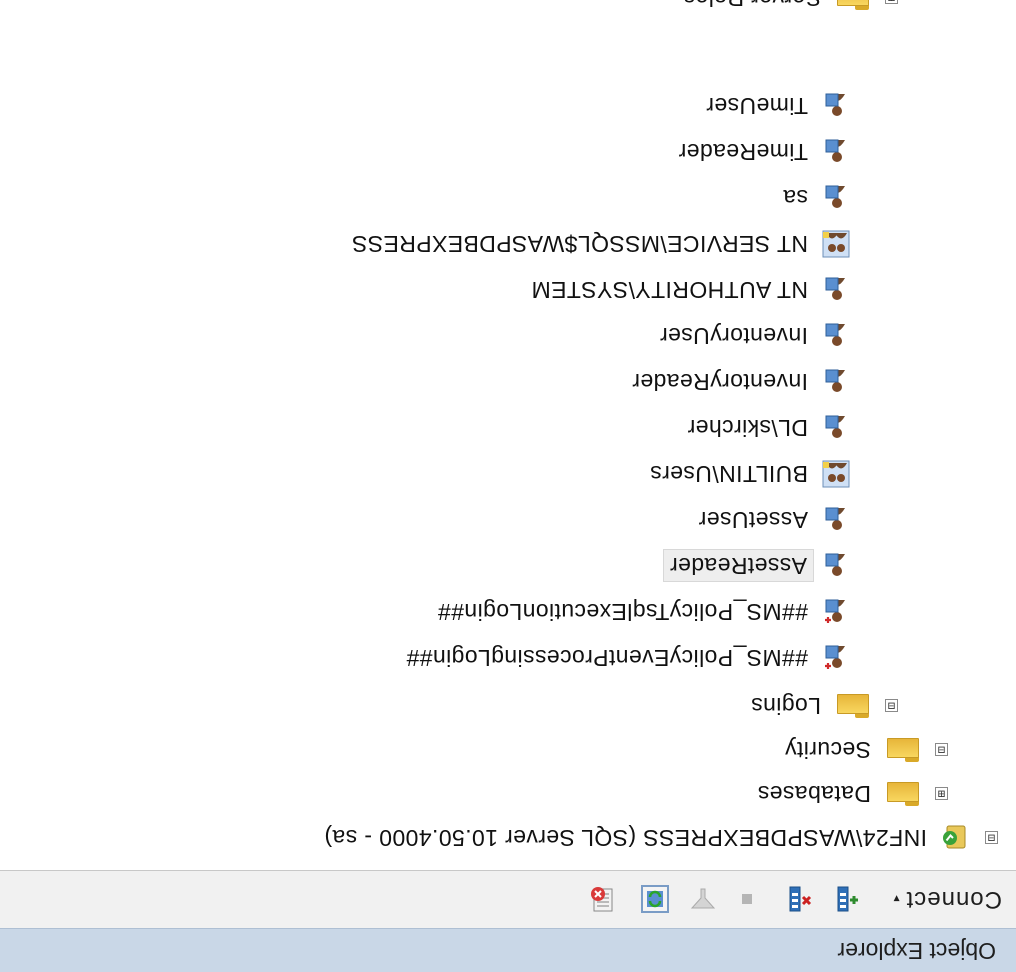 Image resolution: width=1016 pixels, height=972 pixels. Describe the element at coordinates (814, 794) in the screenshot. I see `databases-label: Databases` at that location.